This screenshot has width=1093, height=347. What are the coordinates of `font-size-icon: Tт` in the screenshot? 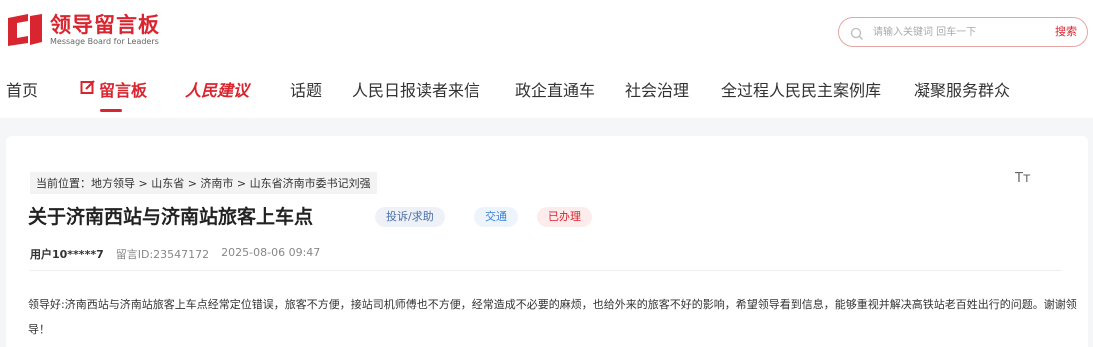 It's located at (1023, 178).